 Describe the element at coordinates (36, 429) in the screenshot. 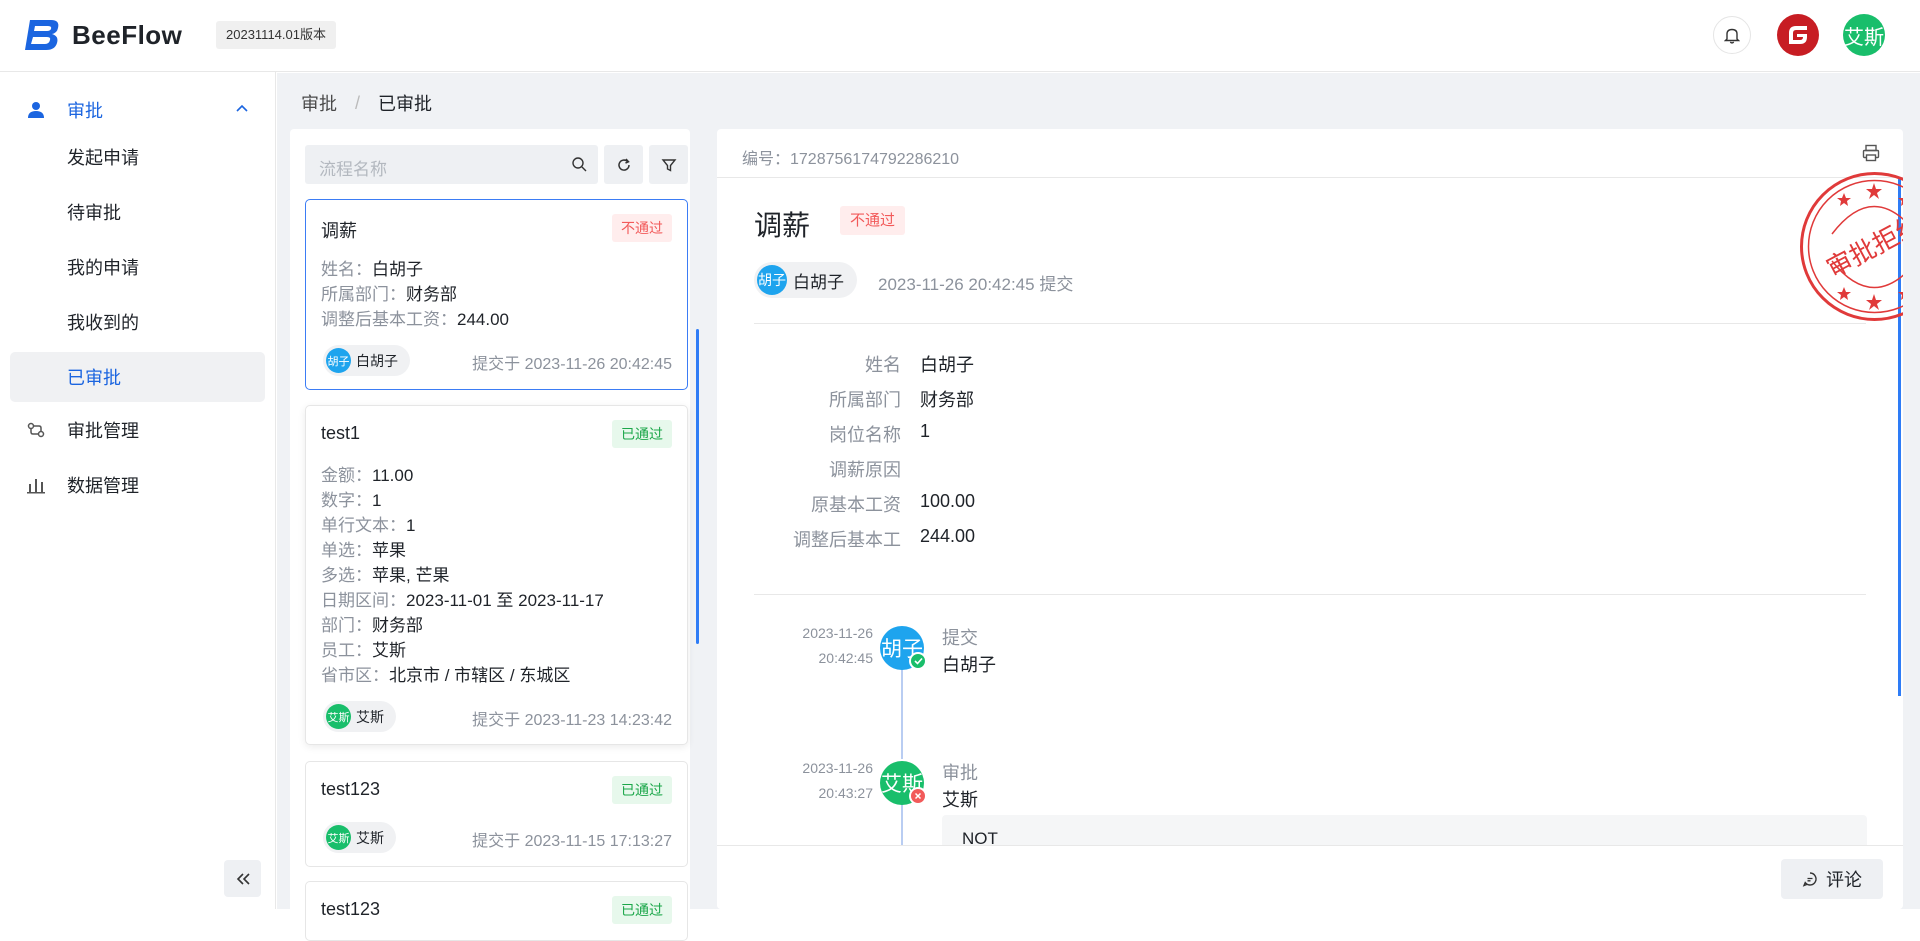

I see `flow-icon` at that location.